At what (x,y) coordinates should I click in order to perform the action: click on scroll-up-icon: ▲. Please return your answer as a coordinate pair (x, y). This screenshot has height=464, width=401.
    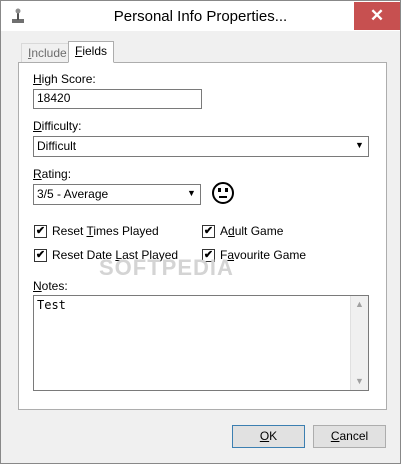
    Looking at the image, I should click on (359, 304).